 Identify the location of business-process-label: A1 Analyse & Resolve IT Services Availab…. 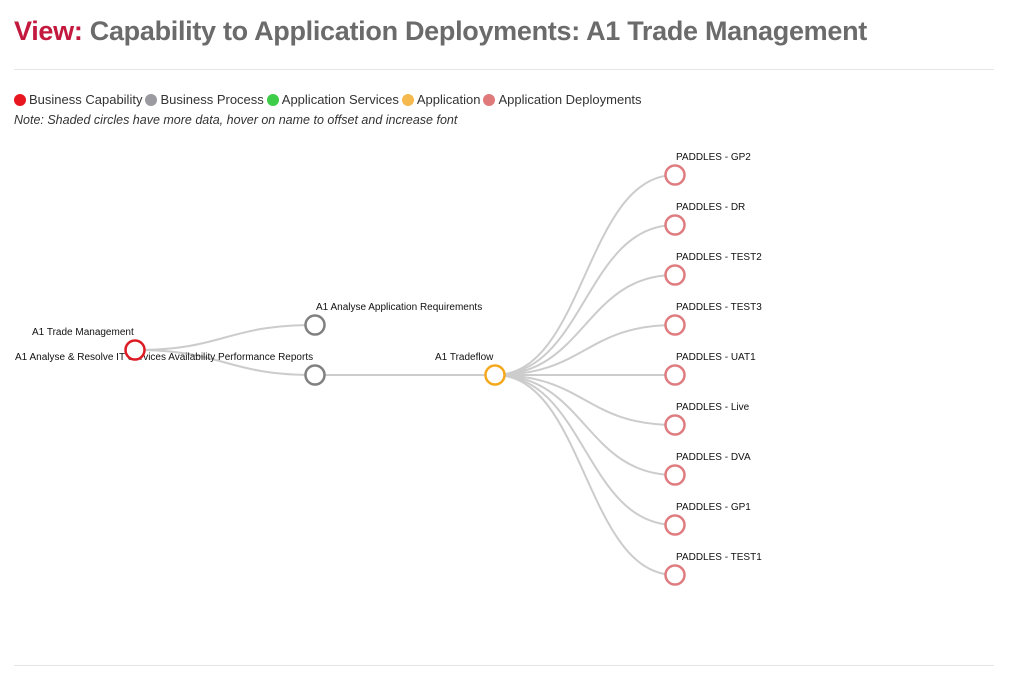
(164, 357).